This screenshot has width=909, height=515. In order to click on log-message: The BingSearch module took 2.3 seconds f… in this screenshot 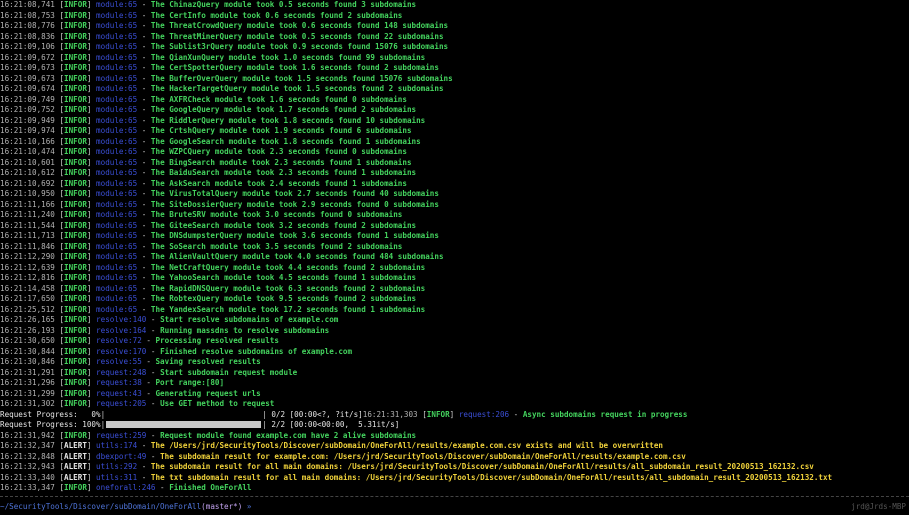, I will do `click(281, 162)`.